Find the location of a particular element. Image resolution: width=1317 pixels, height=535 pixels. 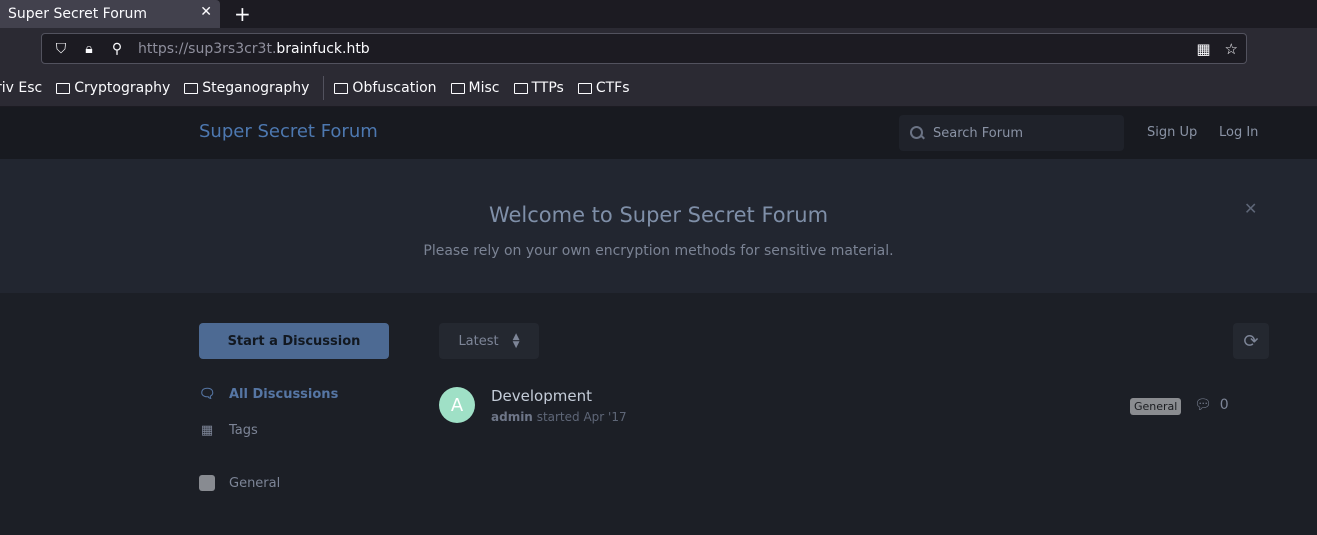

bookmark-label: Obfuscation is located at coordinates (394, 88).